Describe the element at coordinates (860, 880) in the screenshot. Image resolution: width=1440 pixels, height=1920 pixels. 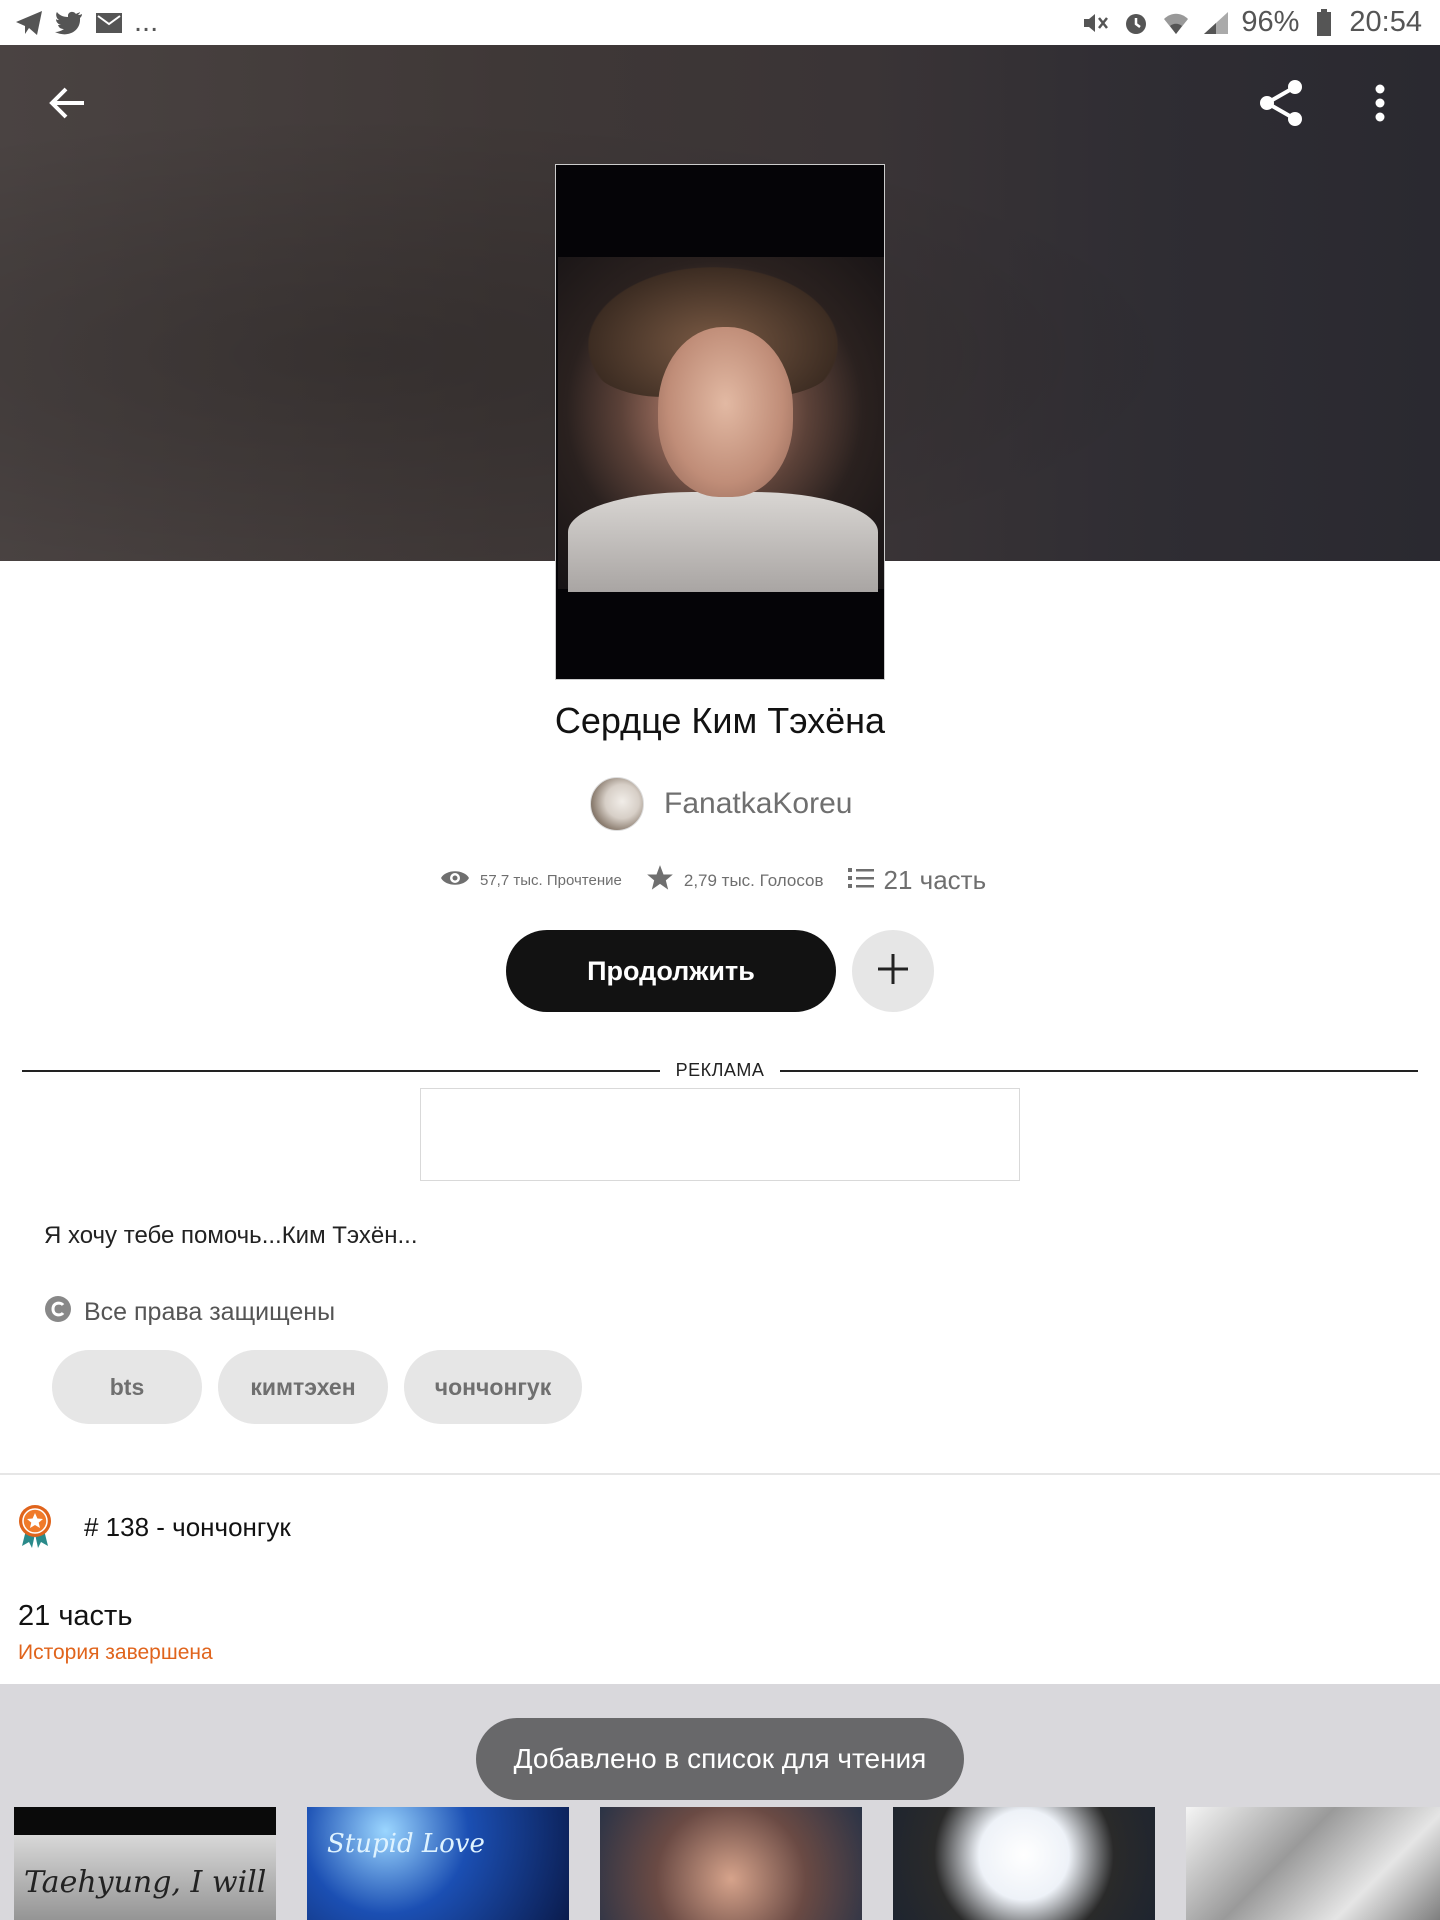
I see `list-icon` at that location.